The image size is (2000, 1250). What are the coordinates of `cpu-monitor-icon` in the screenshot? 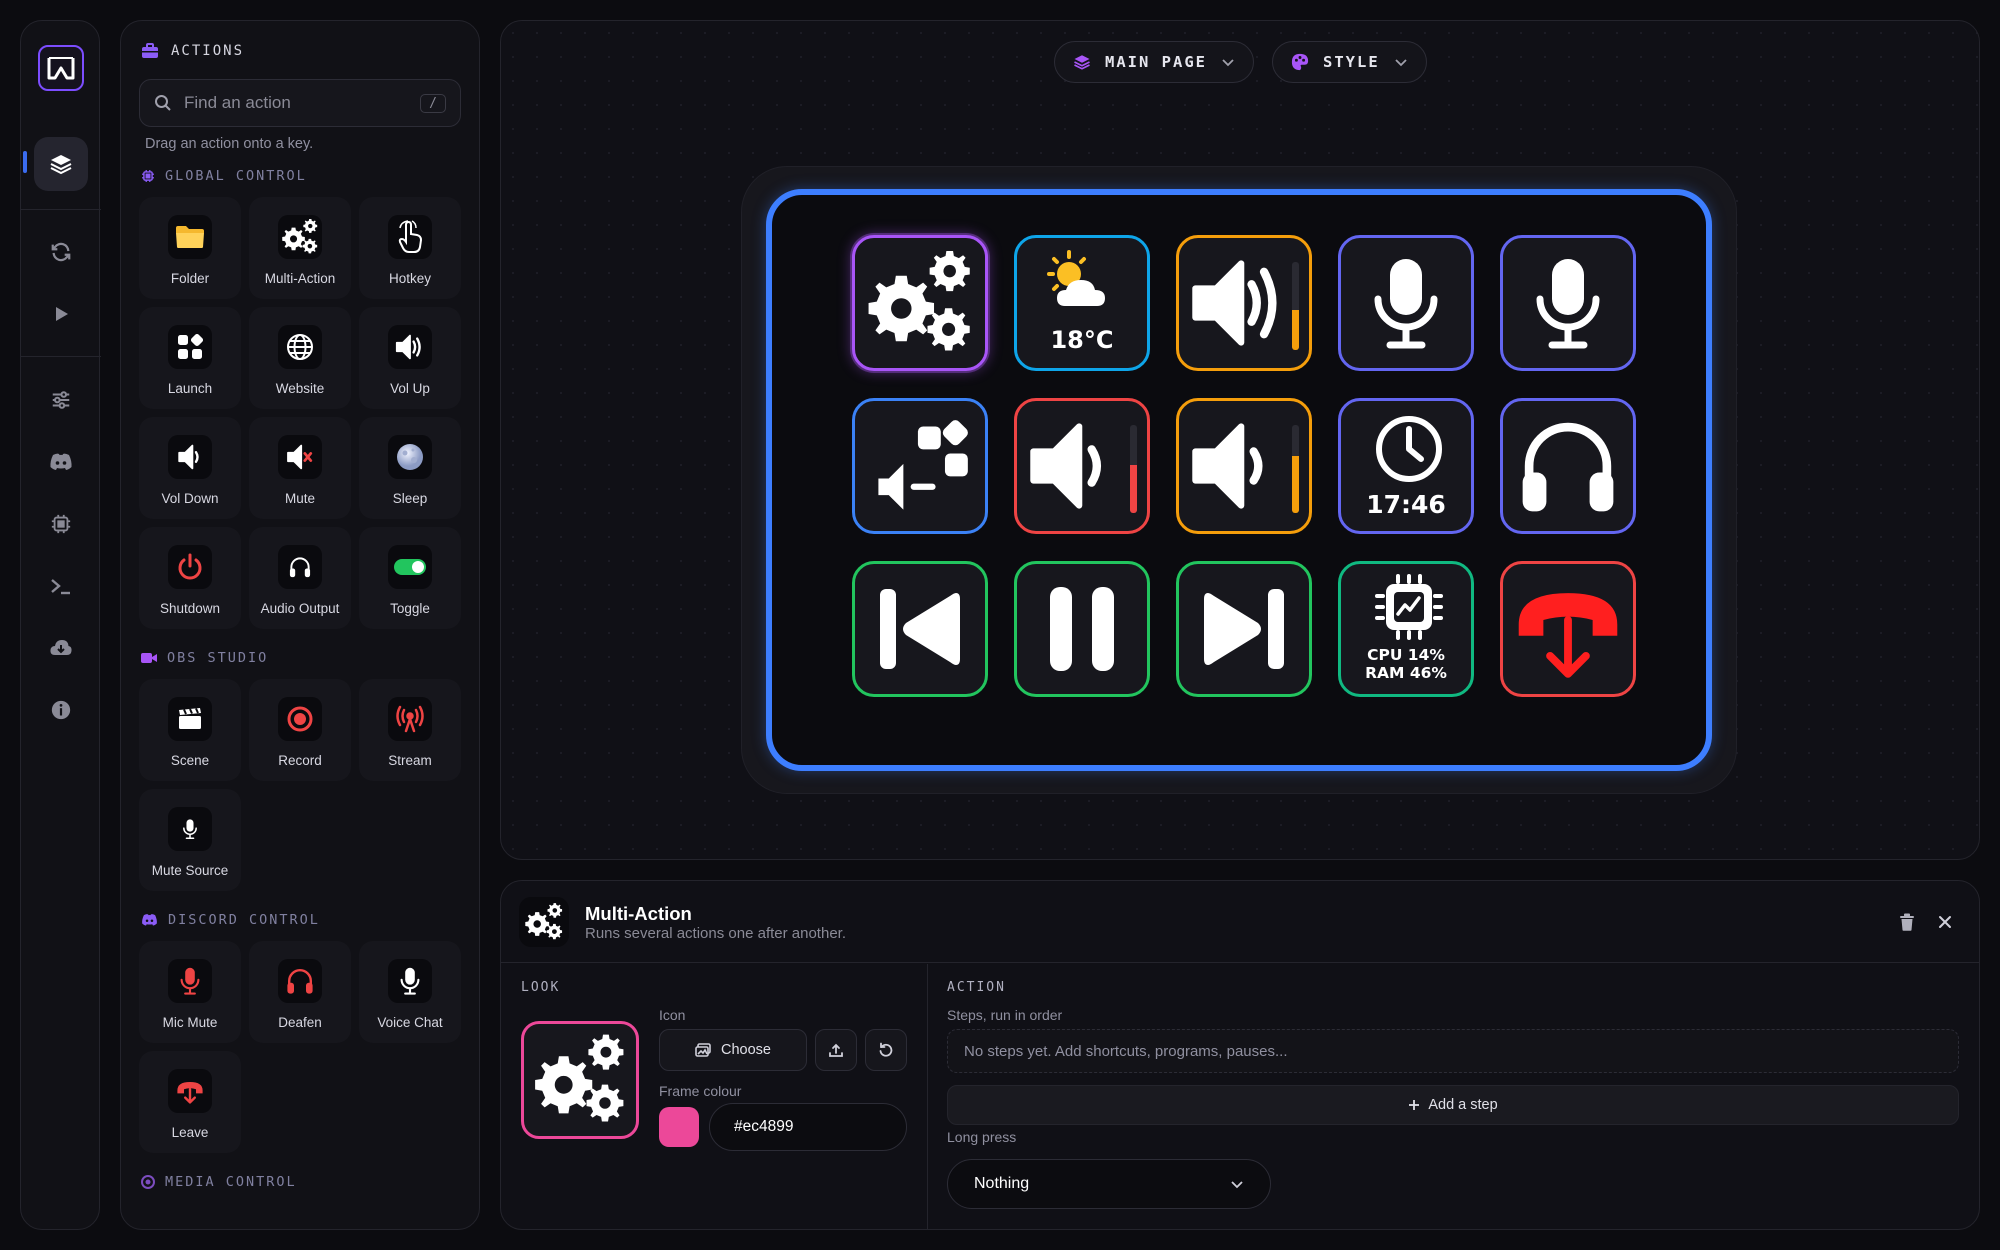 It's located at (1409, 607).